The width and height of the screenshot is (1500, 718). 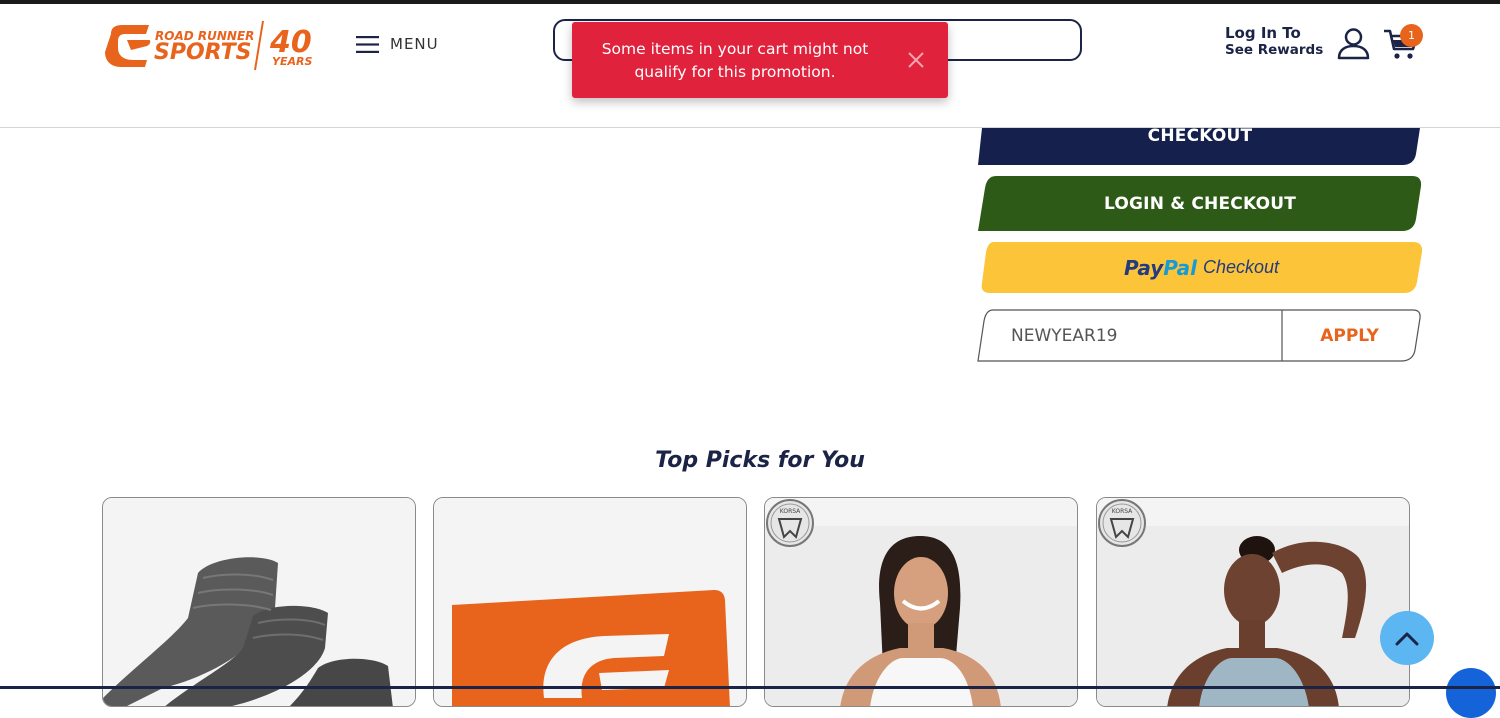 I want to click on product-card-blue-tank: KORSA, so click(x=1253, y=602).